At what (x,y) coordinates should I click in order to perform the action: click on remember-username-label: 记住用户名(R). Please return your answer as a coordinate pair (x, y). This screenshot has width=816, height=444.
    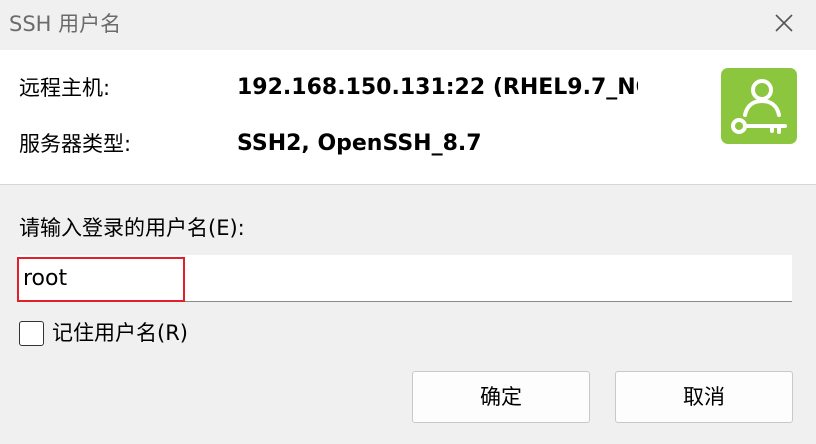
    Looking at the image, I should click on (120, 333).